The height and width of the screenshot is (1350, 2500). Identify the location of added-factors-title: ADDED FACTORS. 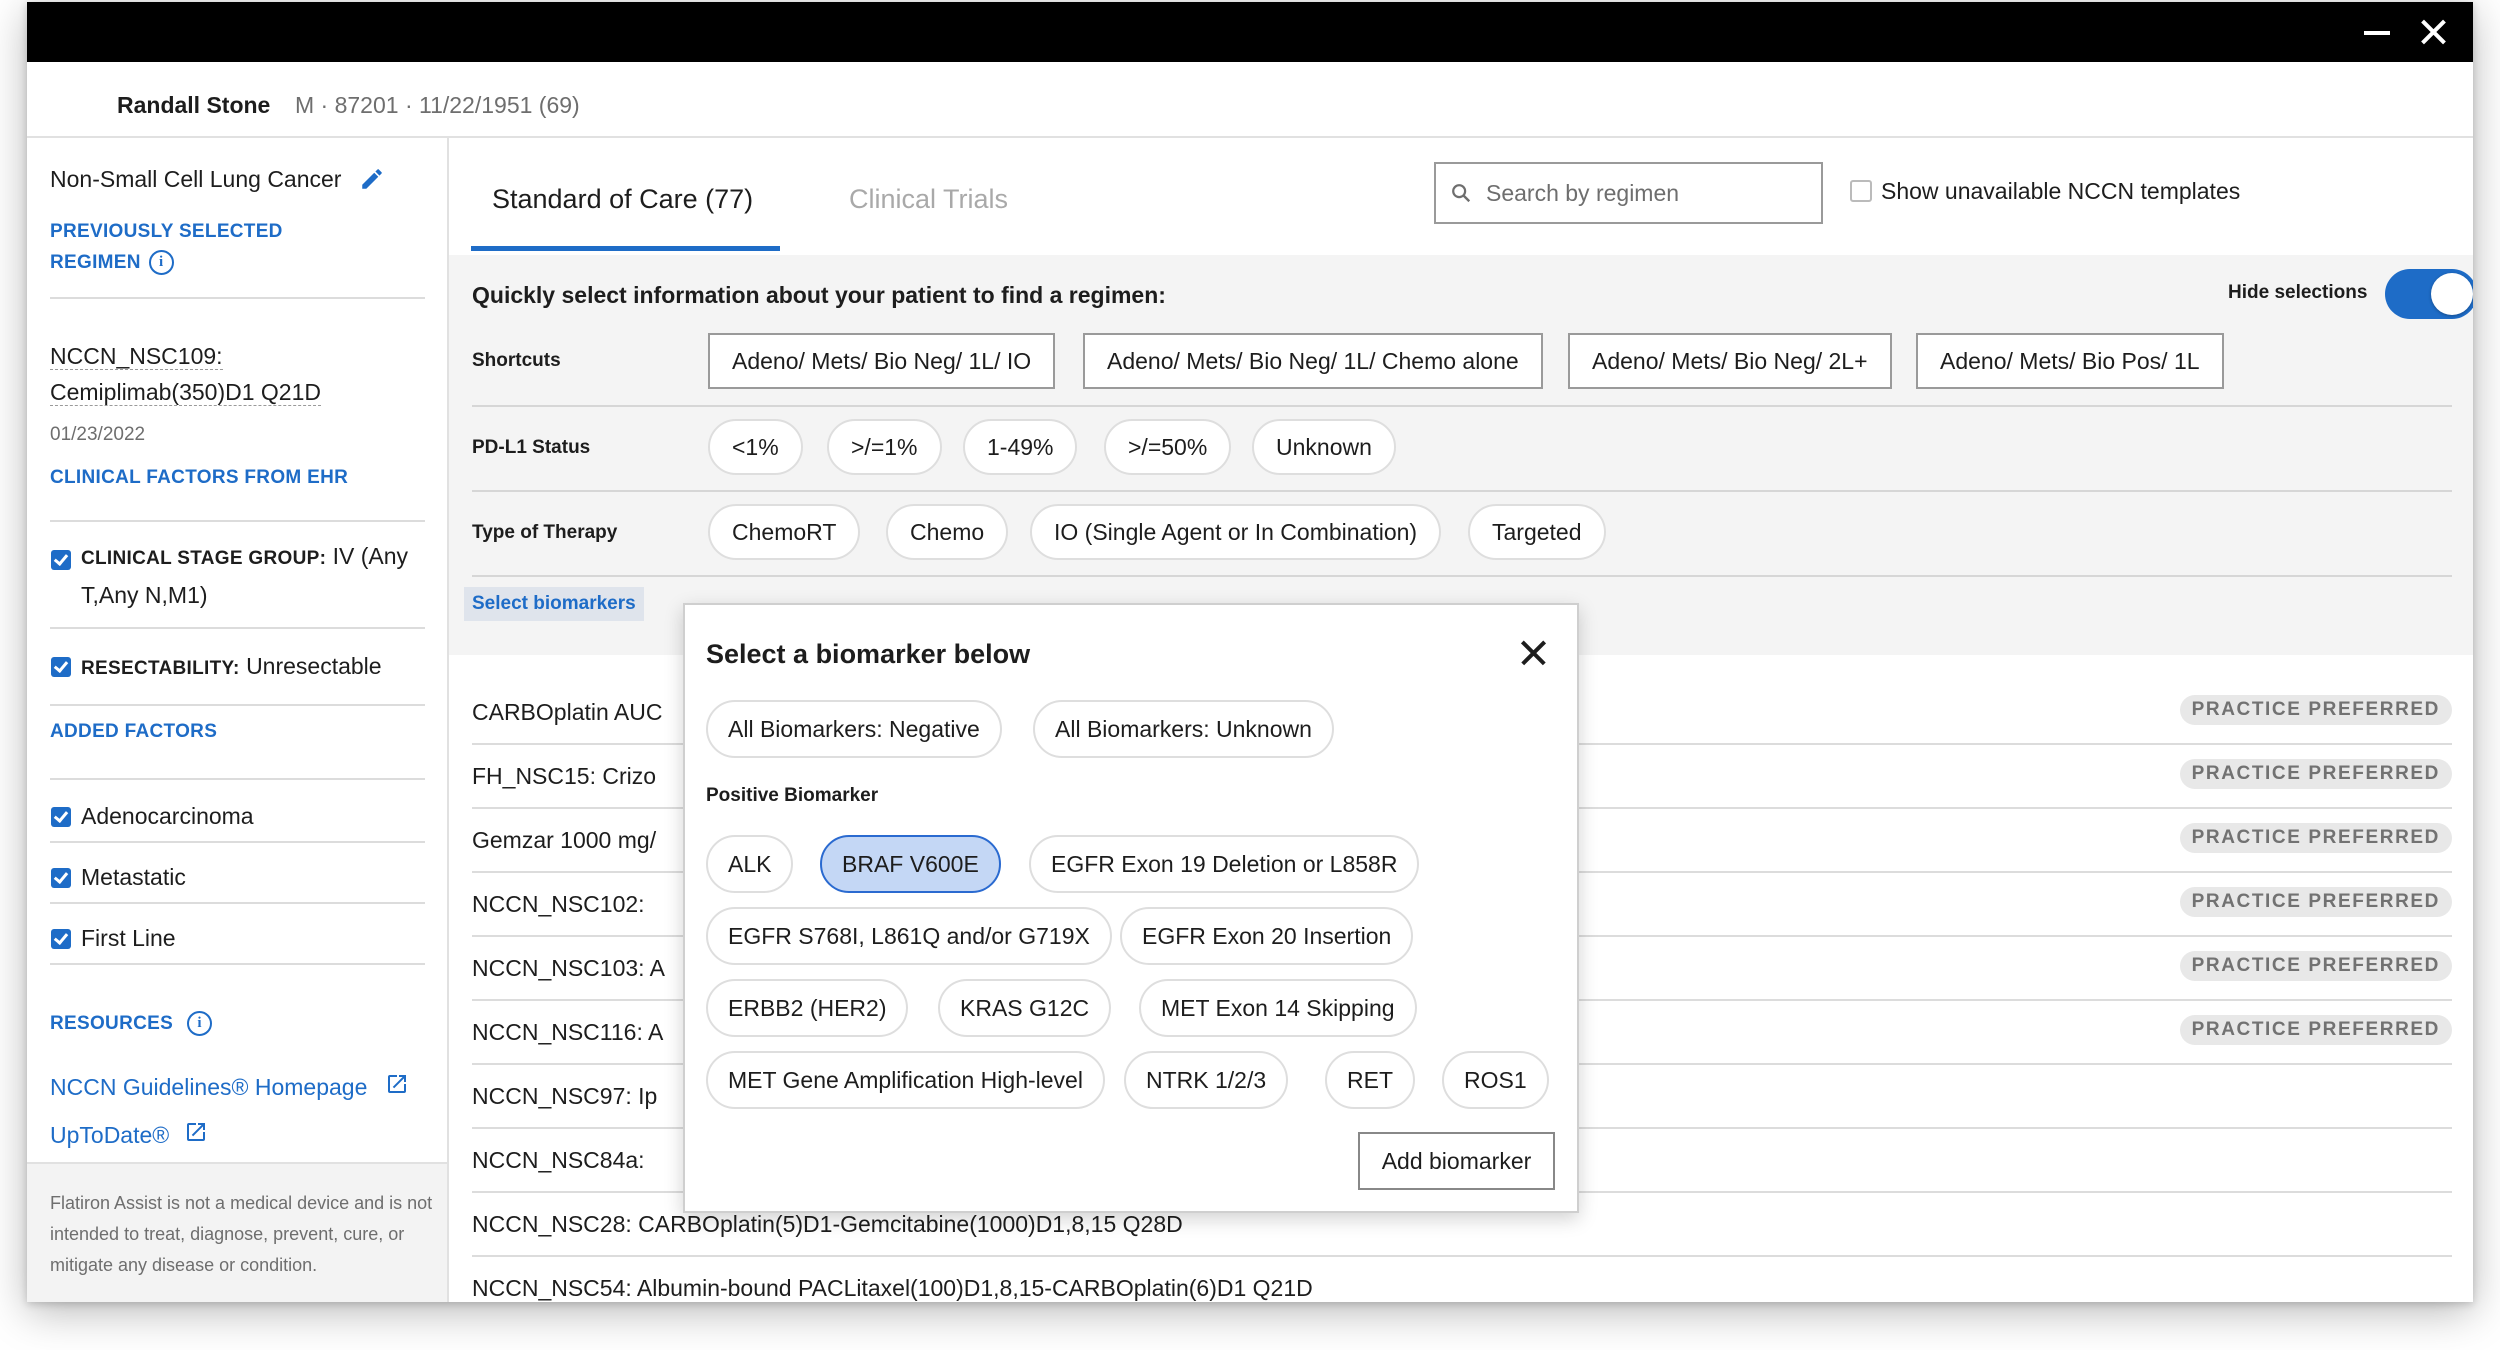
(134, 731).